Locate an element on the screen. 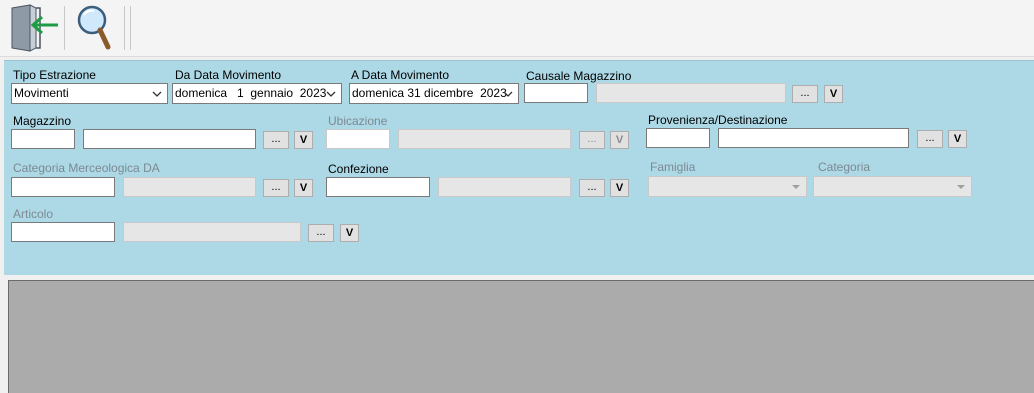 The image size is (1034, 393). categoria-merc-code-input is located at coordinates (63, 187).